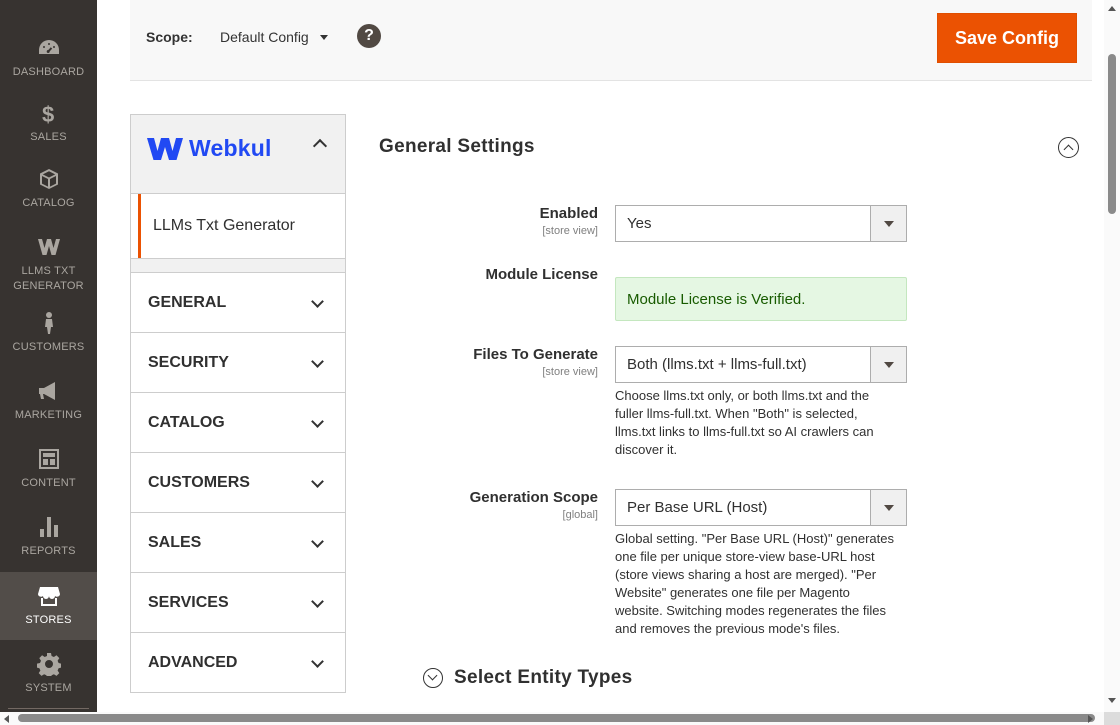  I want to click on vertical-scrollbar, so click(1112, 356).